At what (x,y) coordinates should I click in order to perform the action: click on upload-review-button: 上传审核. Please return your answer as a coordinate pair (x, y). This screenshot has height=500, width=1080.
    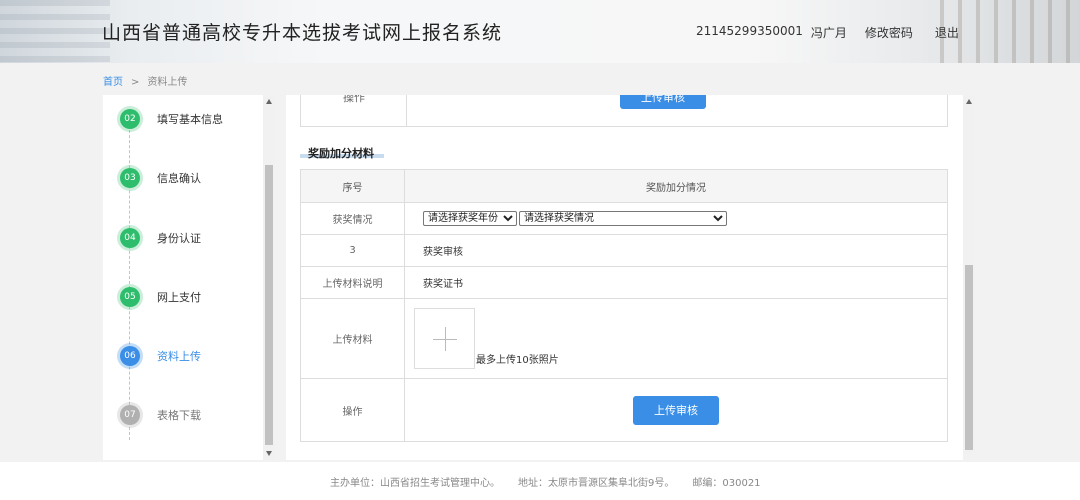
    Looking at the image, I should click on (676, 410).